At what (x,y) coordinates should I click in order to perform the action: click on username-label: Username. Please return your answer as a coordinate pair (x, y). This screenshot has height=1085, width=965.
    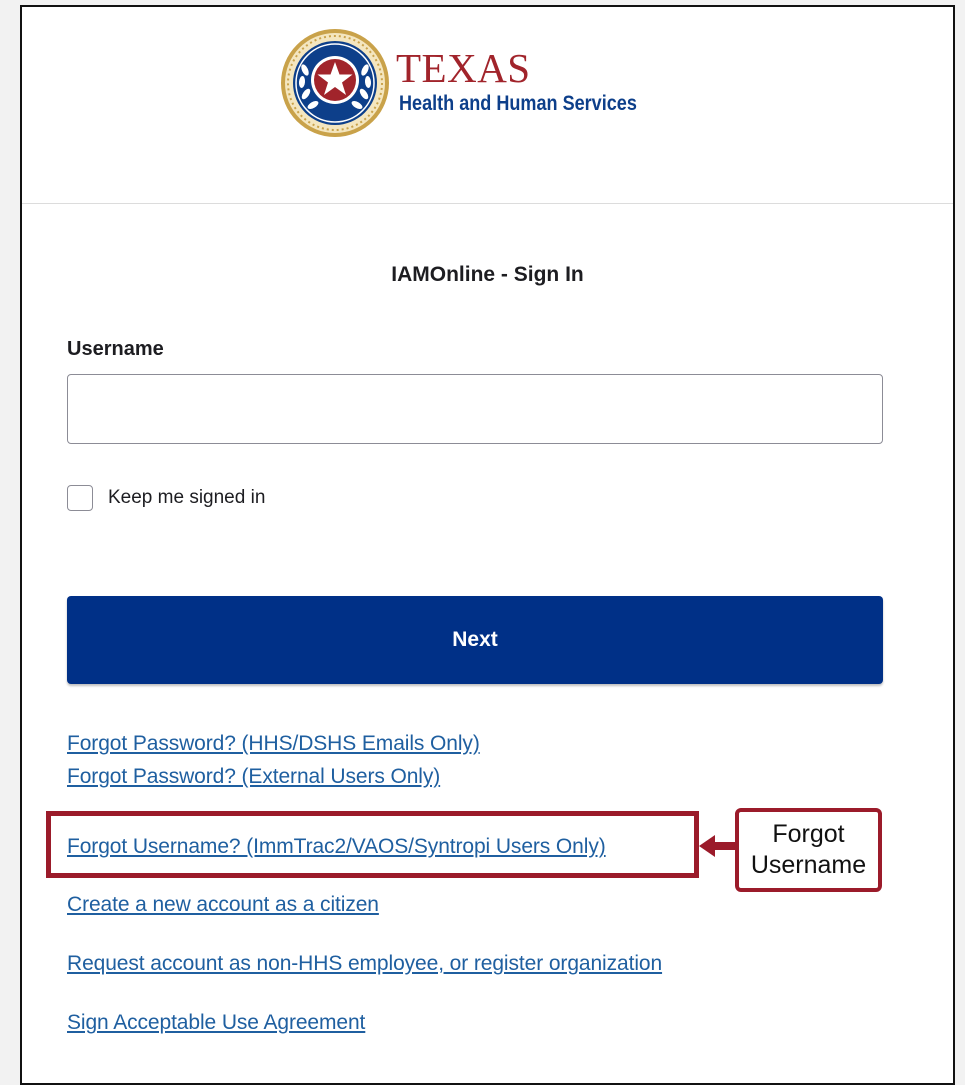
    Looking at the image, I should click on (115, 349).